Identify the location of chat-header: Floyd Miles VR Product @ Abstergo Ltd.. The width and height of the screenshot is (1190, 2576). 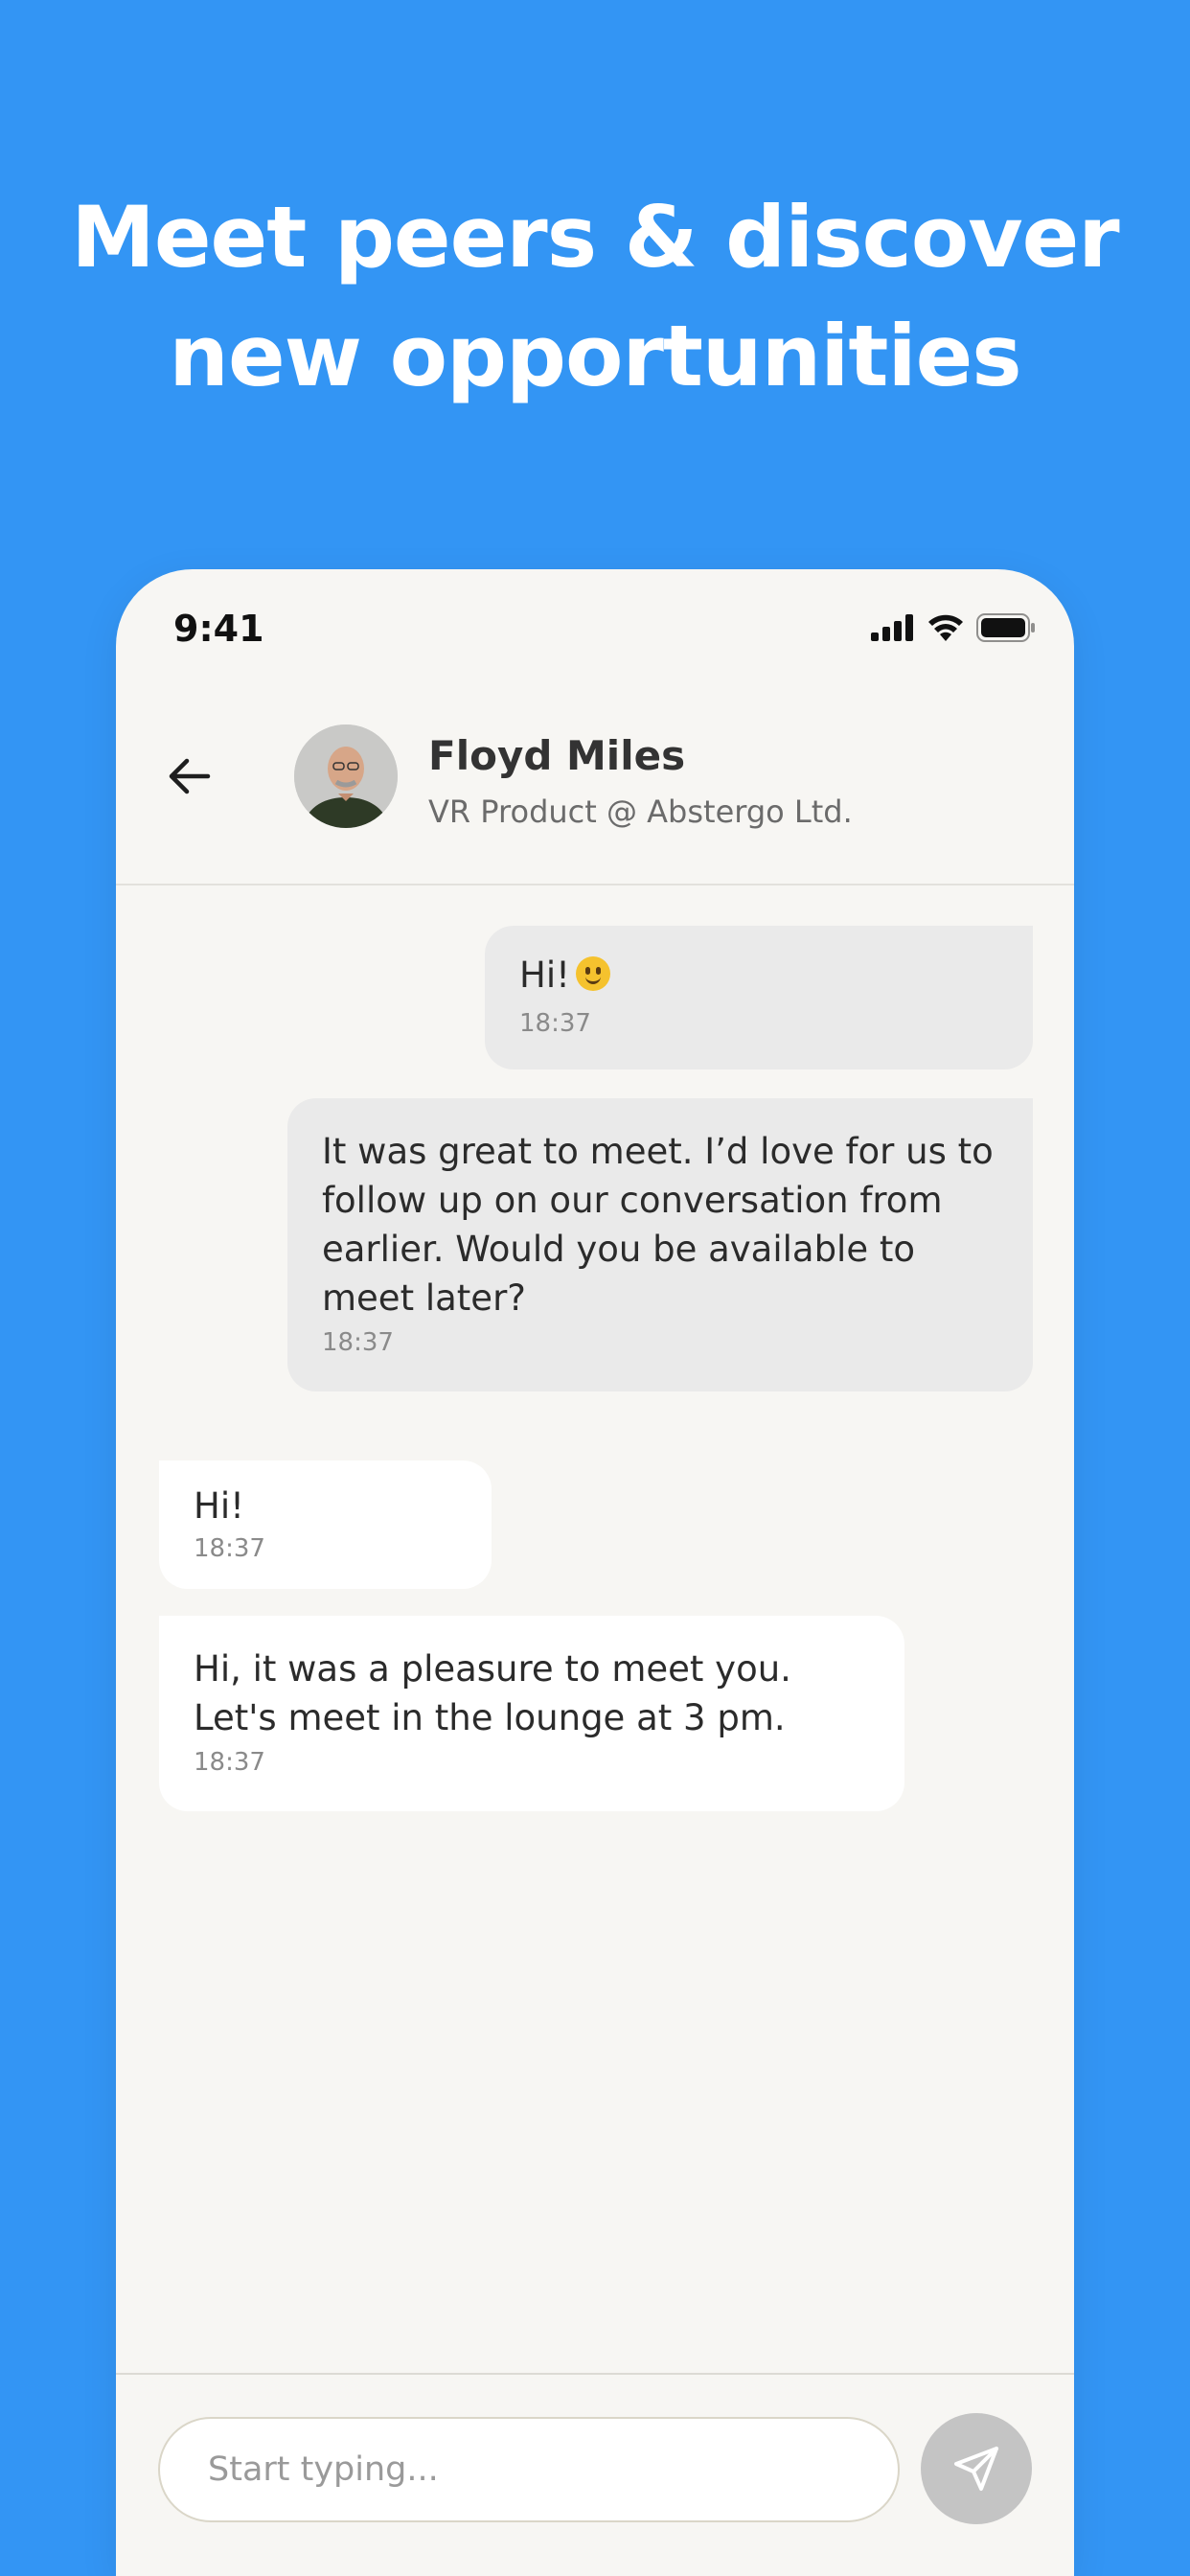
(595, 785).